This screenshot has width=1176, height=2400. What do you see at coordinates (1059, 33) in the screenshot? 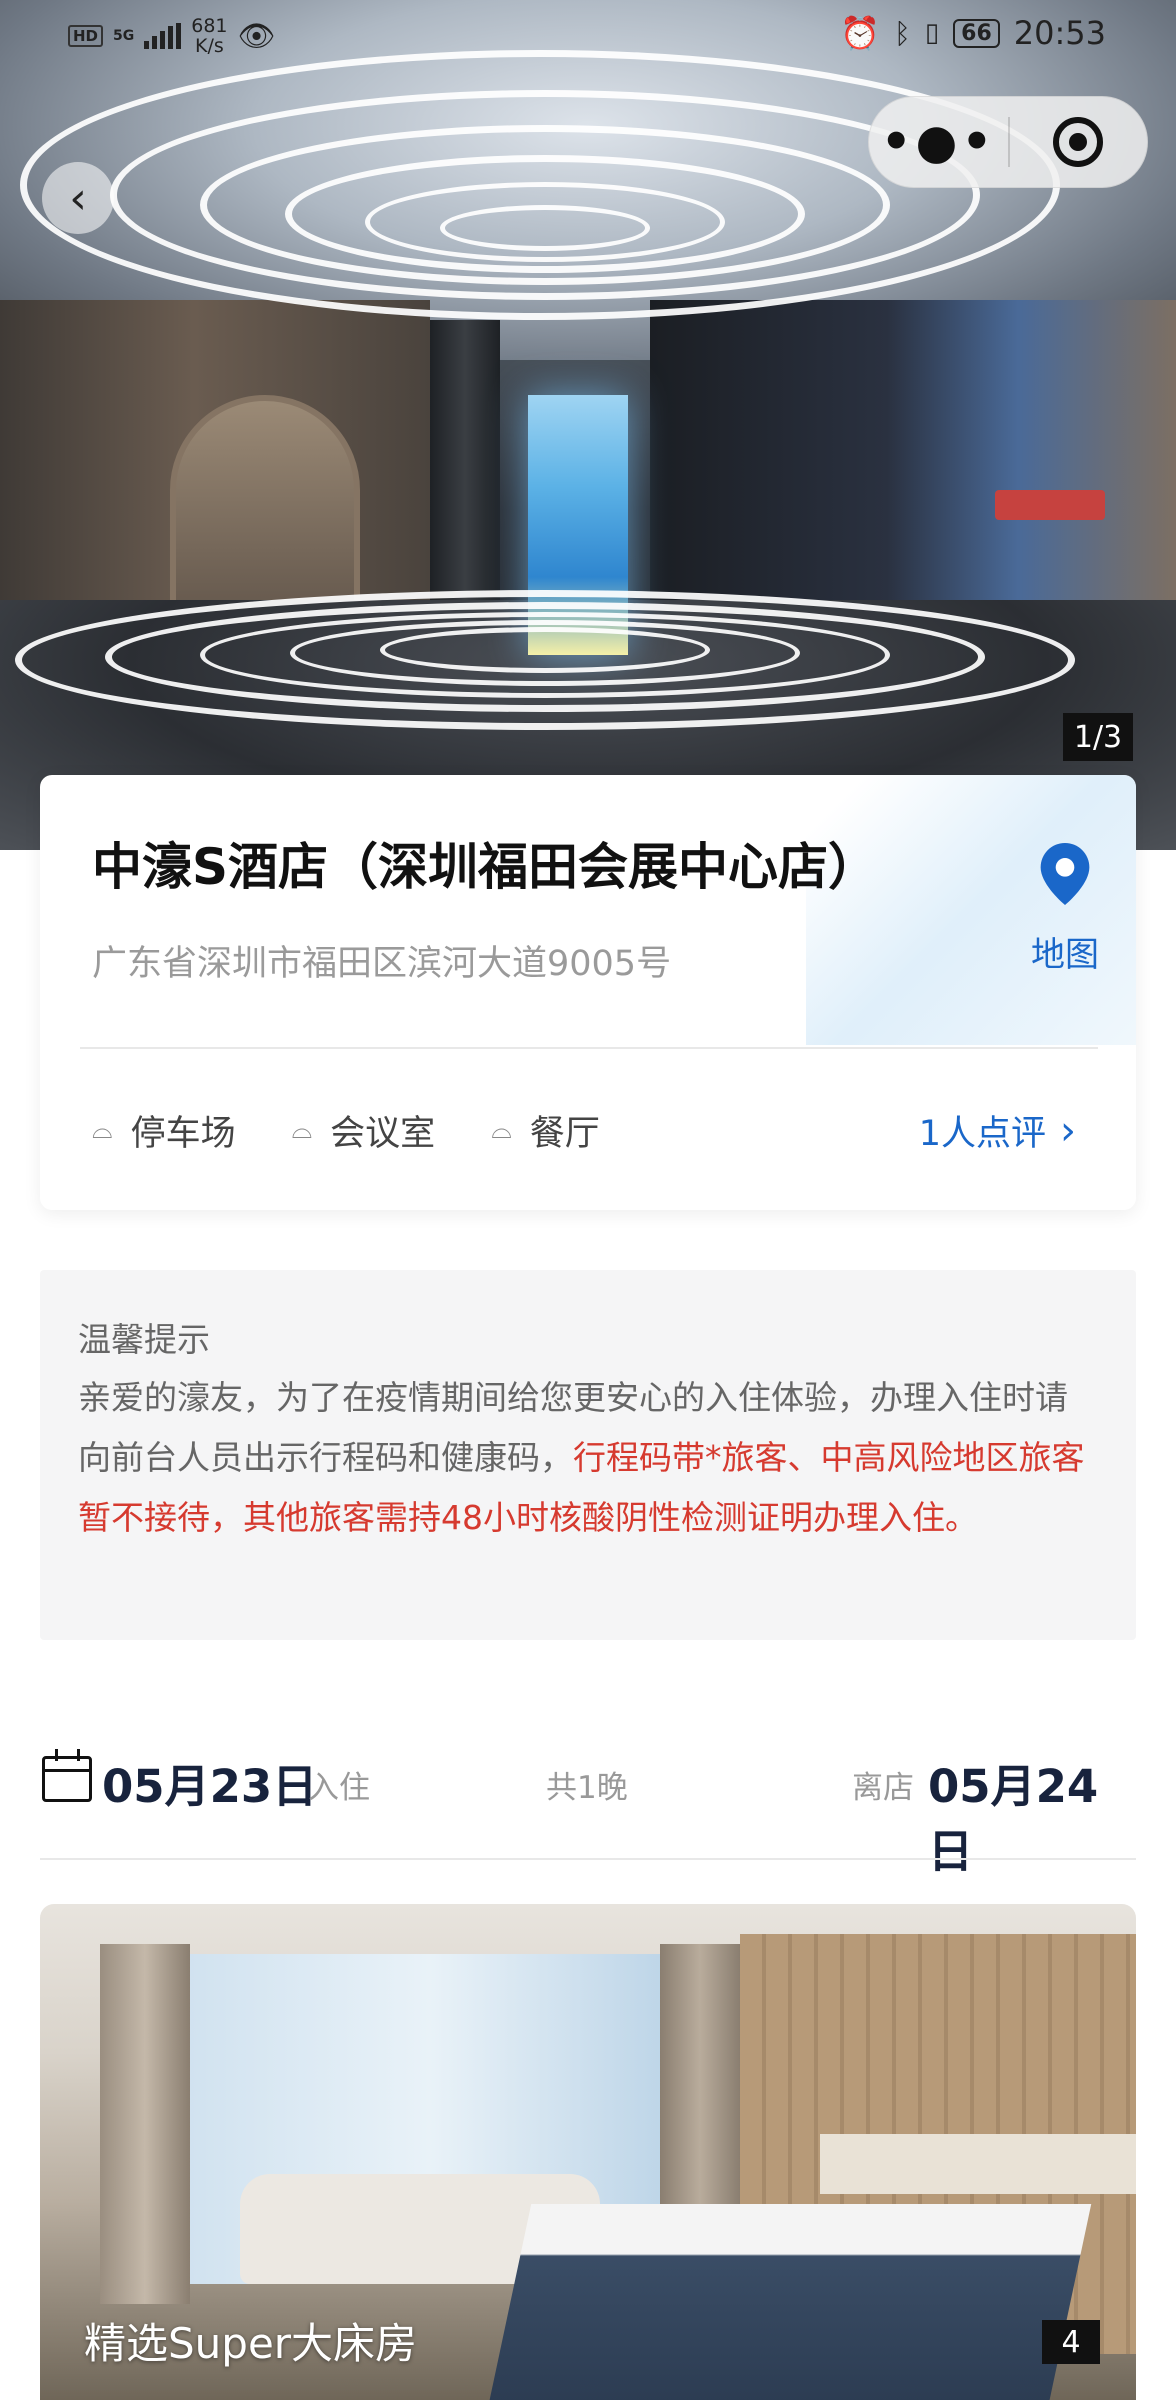
I see `clock: 20:53` at bounding box center [1059, 33].